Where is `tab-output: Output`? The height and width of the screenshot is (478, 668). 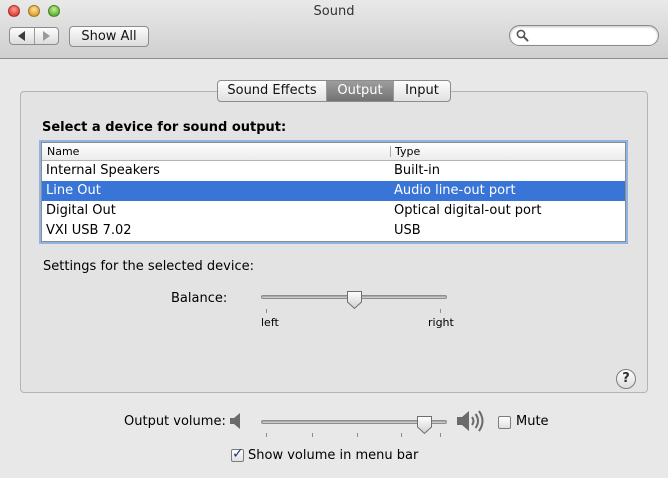
tab-output: Output is located at coordinates (359, 91).